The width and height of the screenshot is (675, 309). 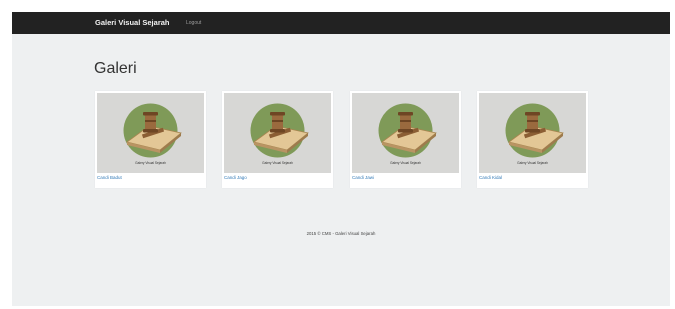 I want to click on gallery-card: Galery Visual Sejarah Candi Kidal, so click(x=532, y=139).